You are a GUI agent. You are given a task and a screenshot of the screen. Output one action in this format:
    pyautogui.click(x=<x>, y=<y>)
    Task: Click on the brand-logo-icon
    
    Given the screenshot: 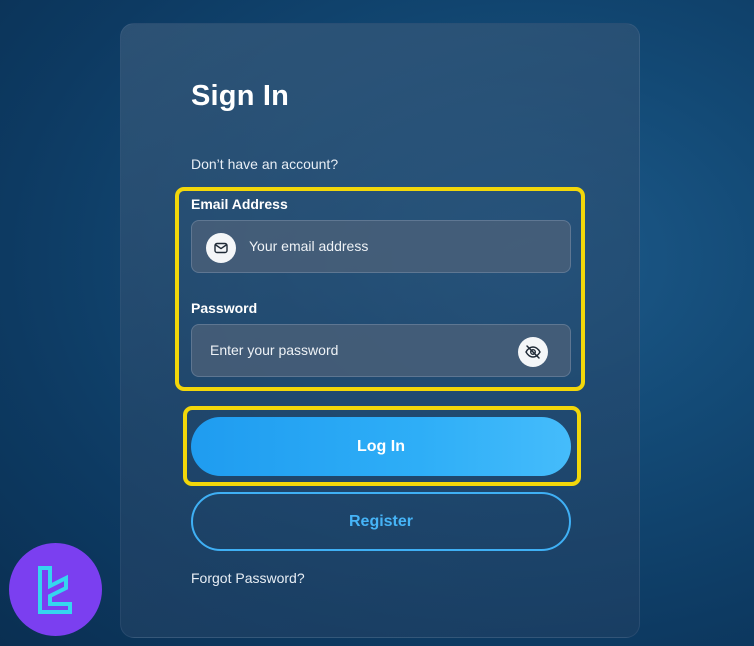 What is the action you would take?
    pyautogui.click(x=54, y=589)
    